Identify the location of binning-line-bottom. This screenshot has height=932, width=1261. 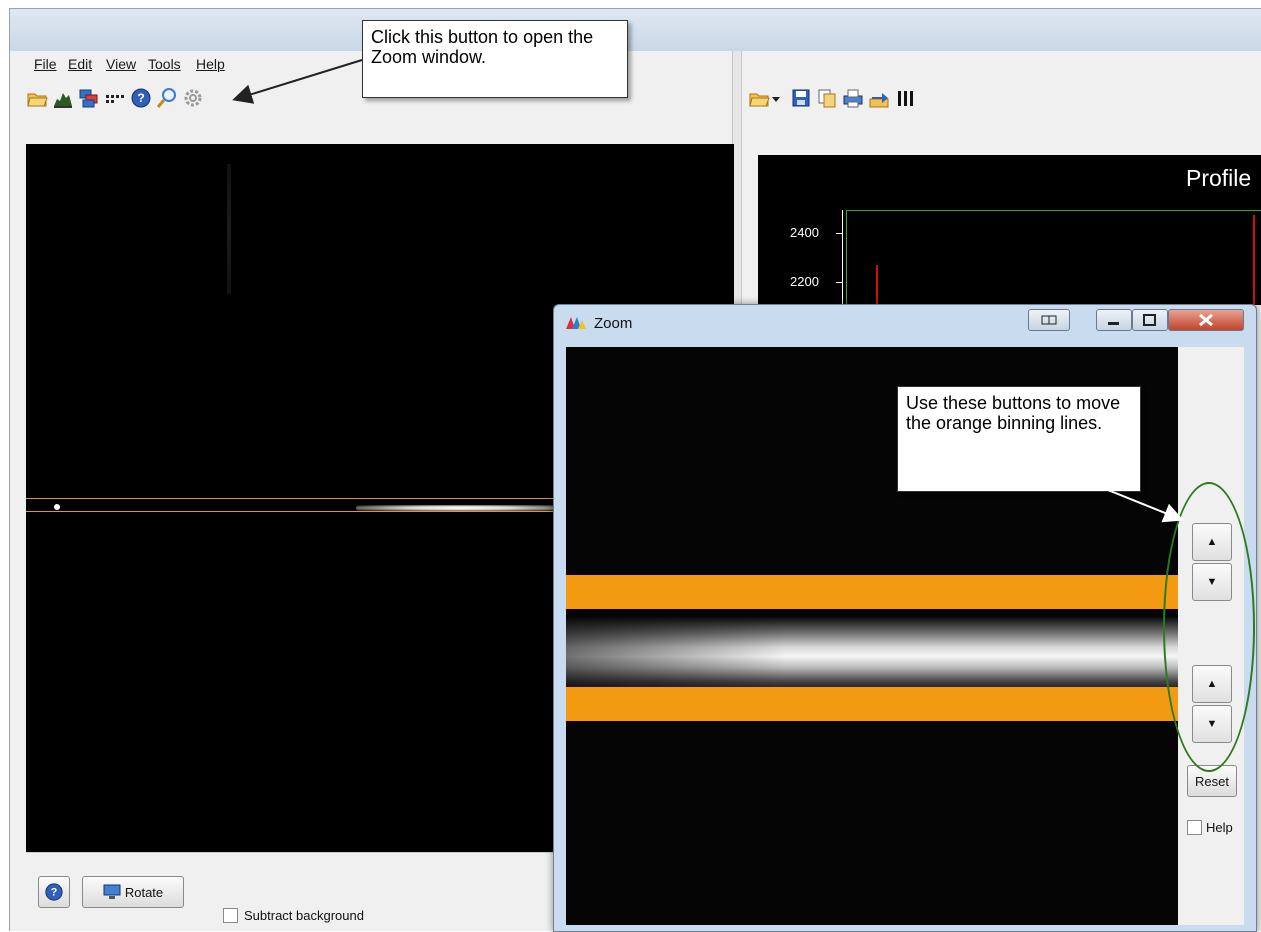
(291, 511).